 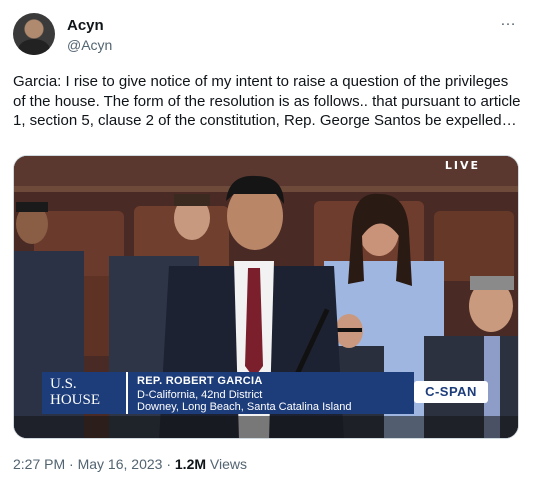 I want to click on tweet-time: 2:27 PM, so click(x=39, y=464).